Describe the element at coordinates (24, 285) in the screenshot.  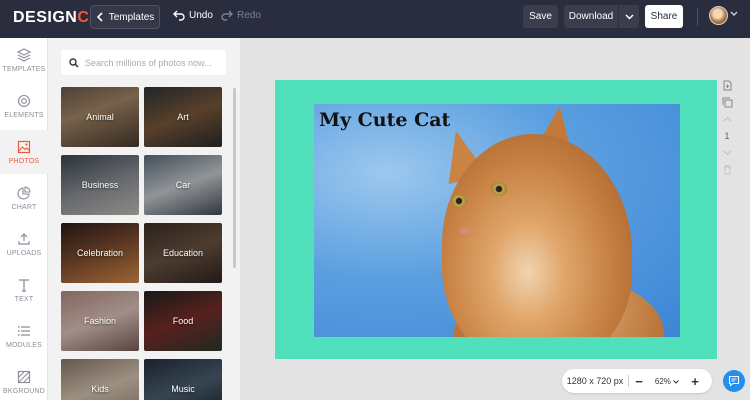
I see `text-icon` at that location.